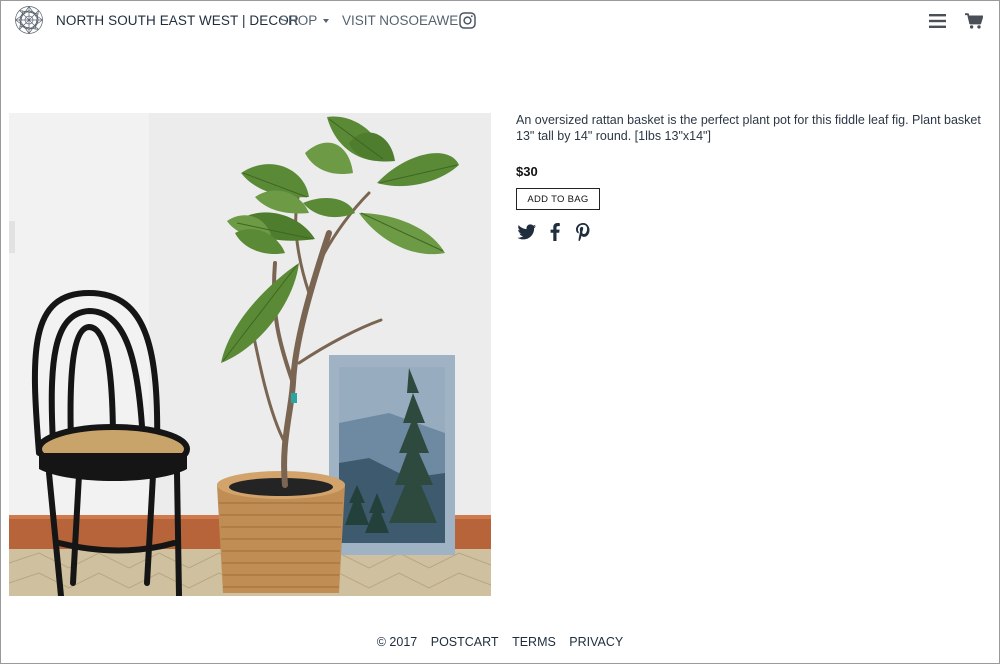 This screenshot has height=664, width=1000. Describe the element at coordinates (555, 232) in the screenshot. I see `facebook-icon` at that location.